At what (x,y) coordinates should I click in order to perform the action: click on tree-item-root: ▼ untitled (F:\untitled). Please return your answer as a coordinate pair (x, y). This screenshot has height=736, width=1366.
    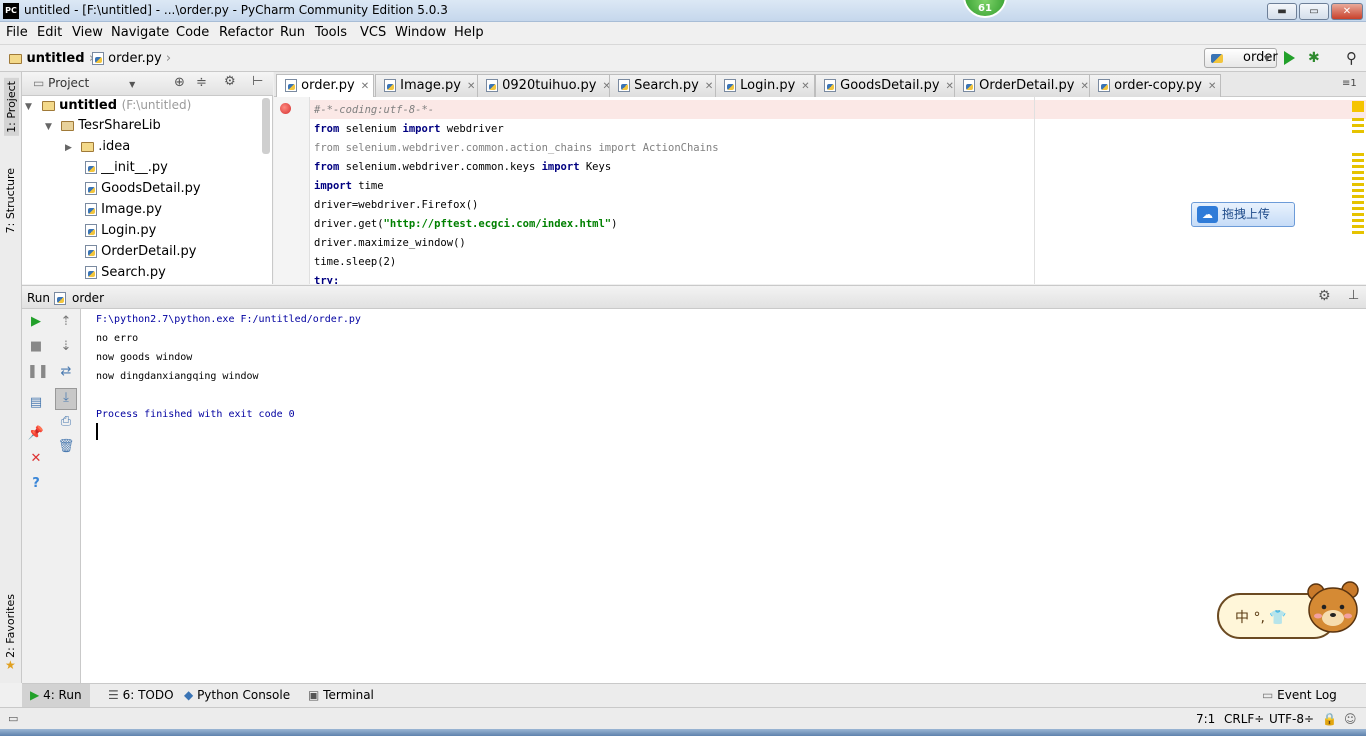
    Looking at the image, I should click on (108, 105).